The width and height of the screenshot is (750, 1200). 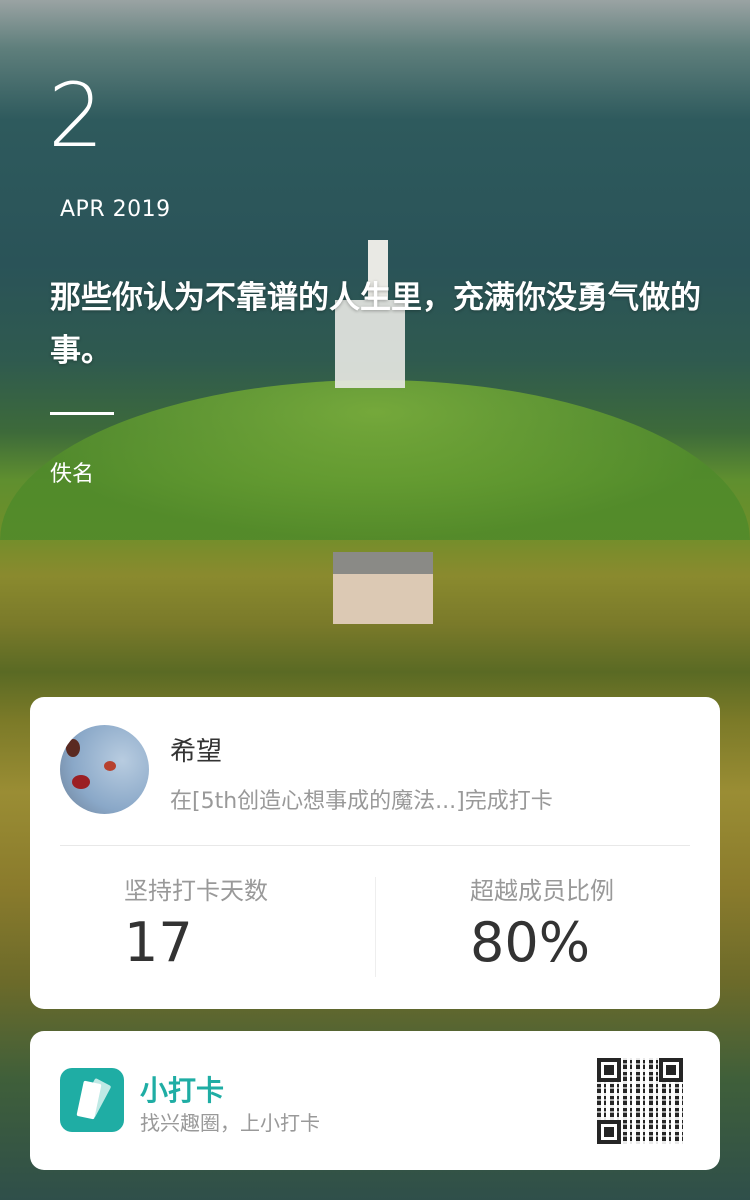 I want to click on date-day: 2, so click(x=76, y=115).